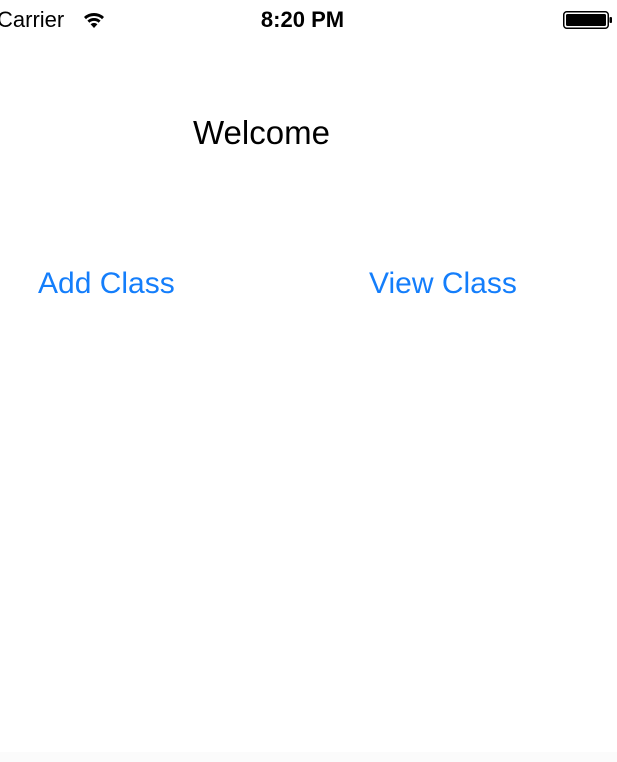  I want to click on battery-icon, so click(587, 20).